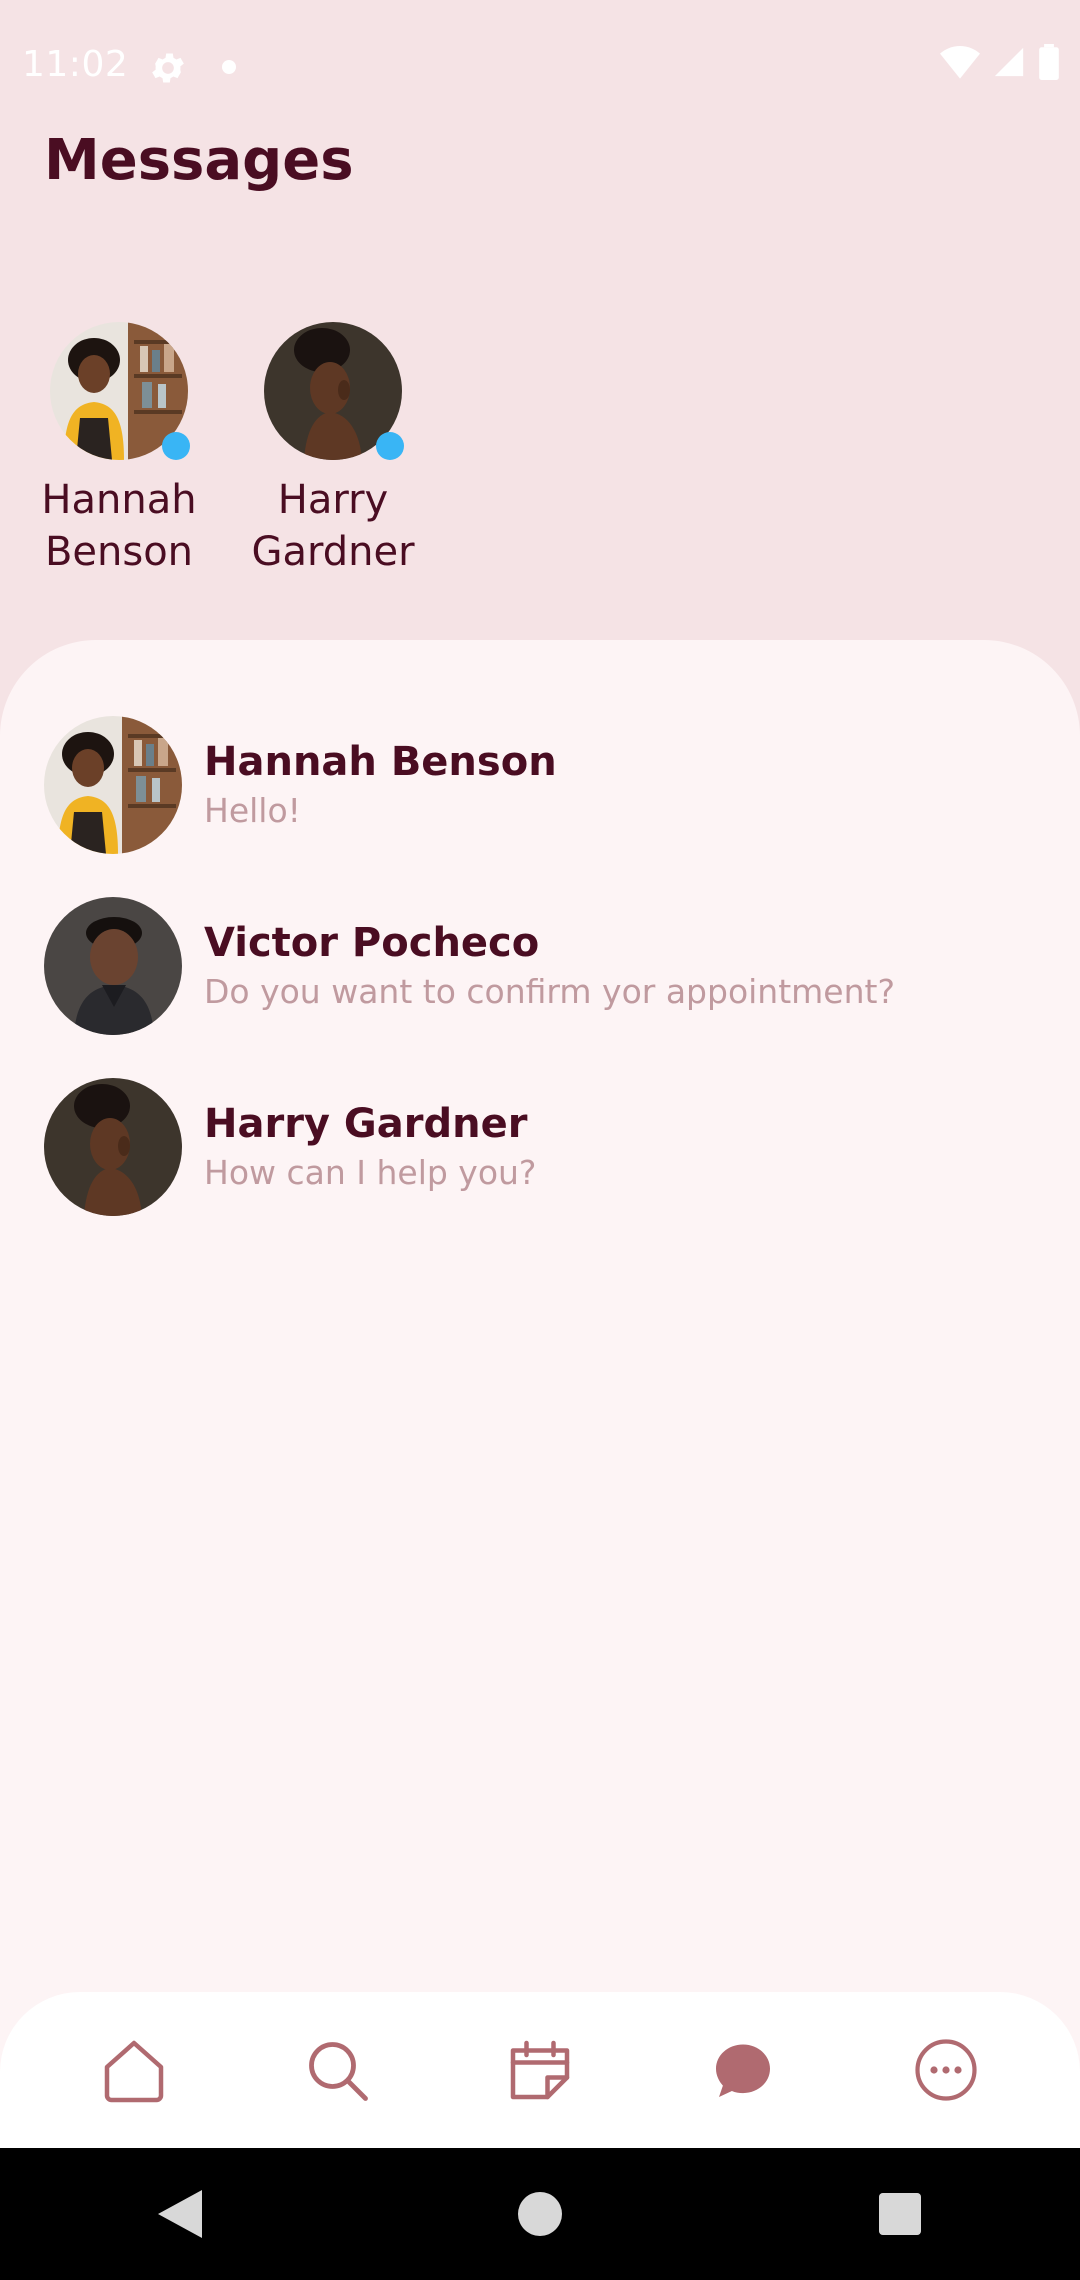 The image size is (1080, 2280). What do you see at coordinates (370, 1172) in the screenshot?
I see `conversation-preview: How can I help you?` at bounding box center [370, 1172].